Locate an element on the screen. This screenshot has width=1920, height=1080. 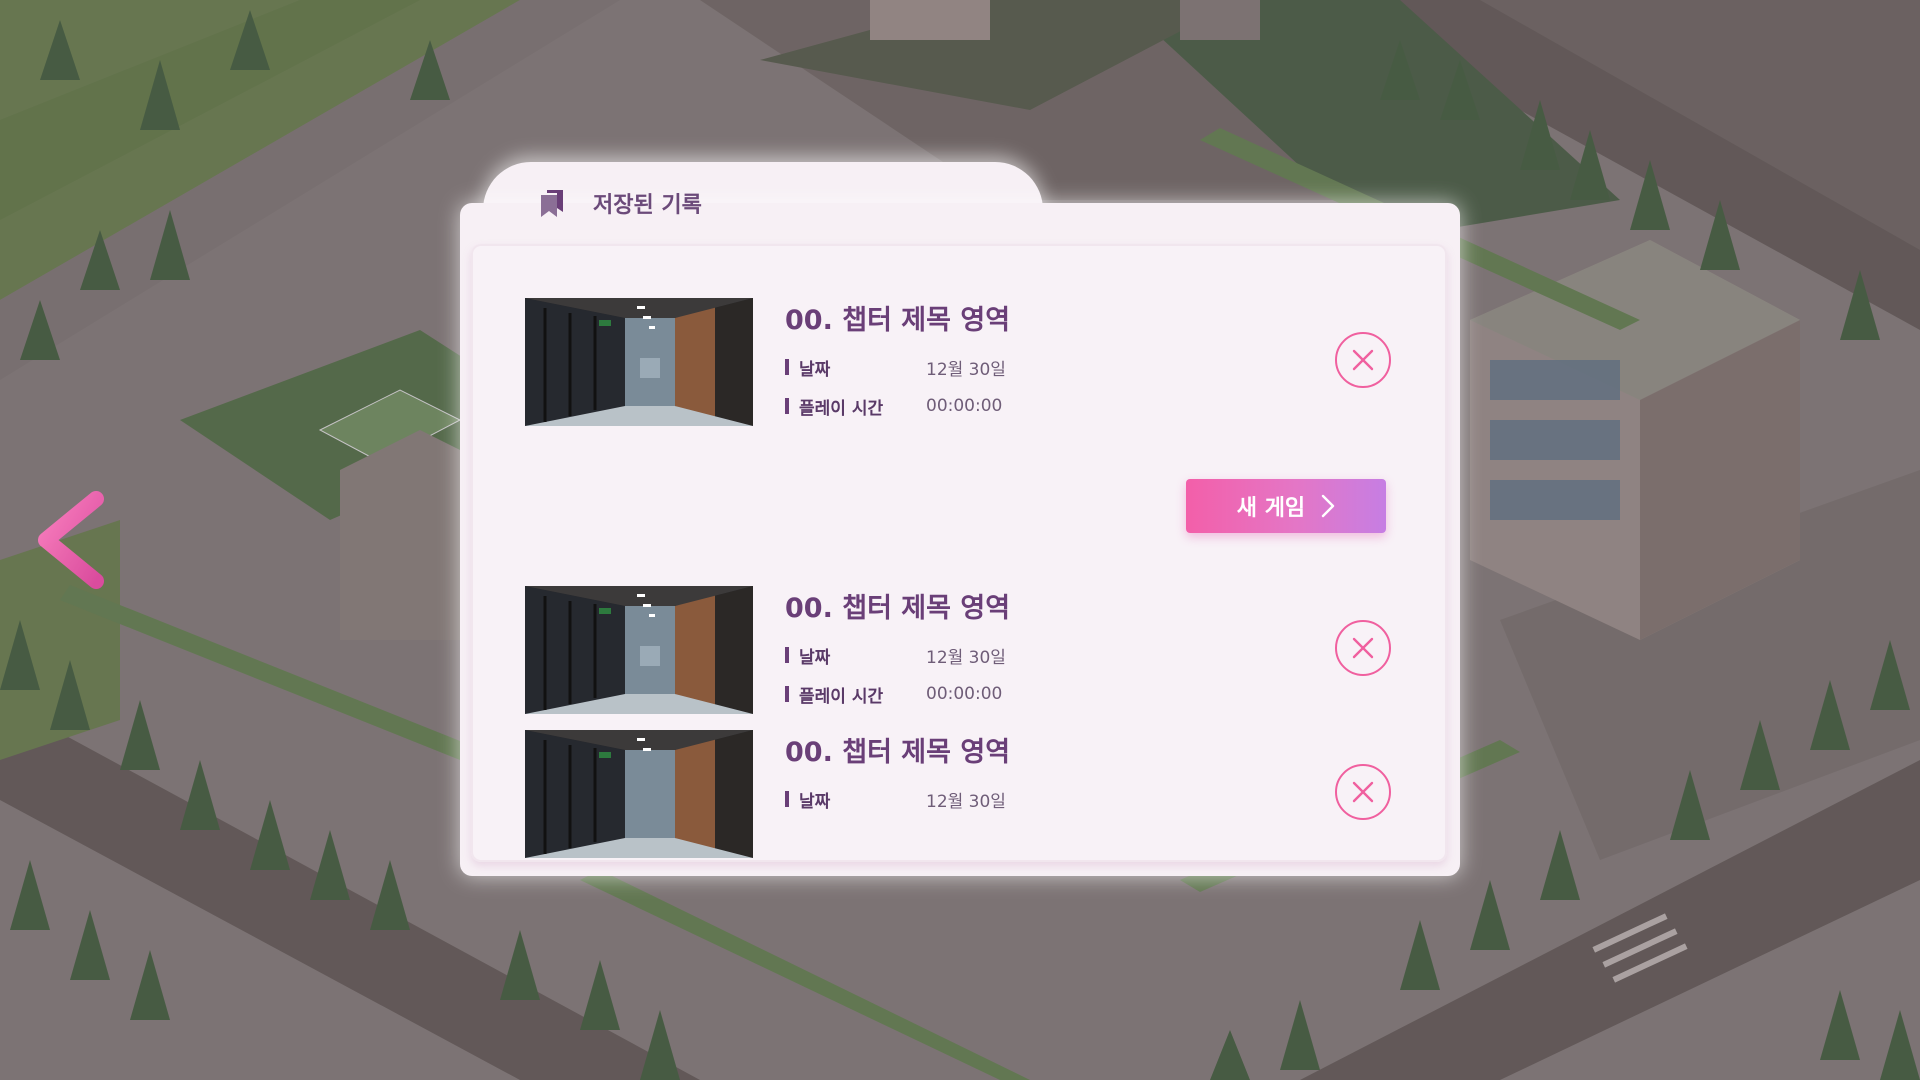
save-slot: 00. 챕터 제목 영역 날짜 12월 30일 is located at coordinates (959, 795).